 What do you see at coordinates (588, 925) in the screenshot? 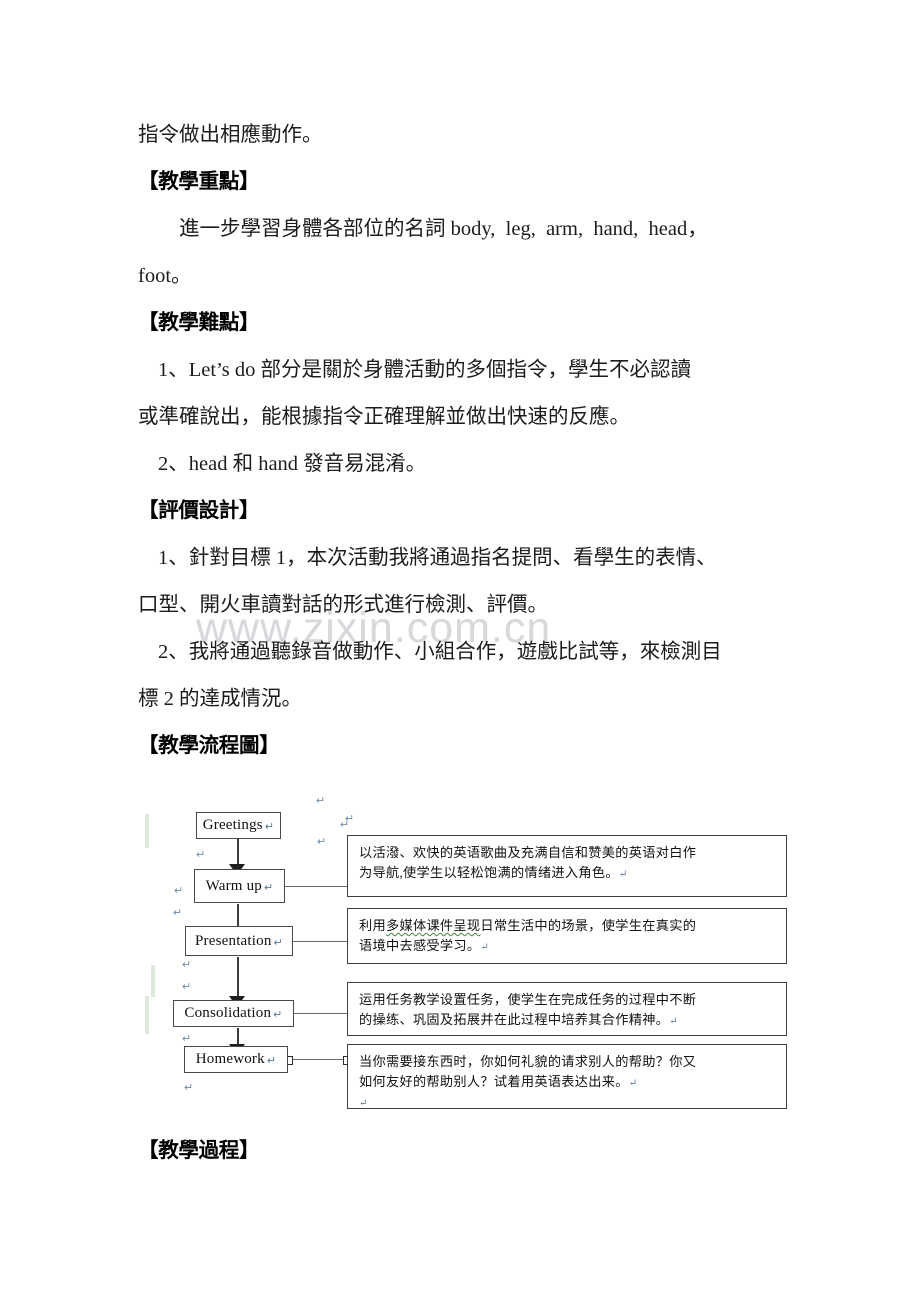
I see `callout-line-suffix: 日常生活中的场景，使学生在真实的` at bounding box center [588, 925].